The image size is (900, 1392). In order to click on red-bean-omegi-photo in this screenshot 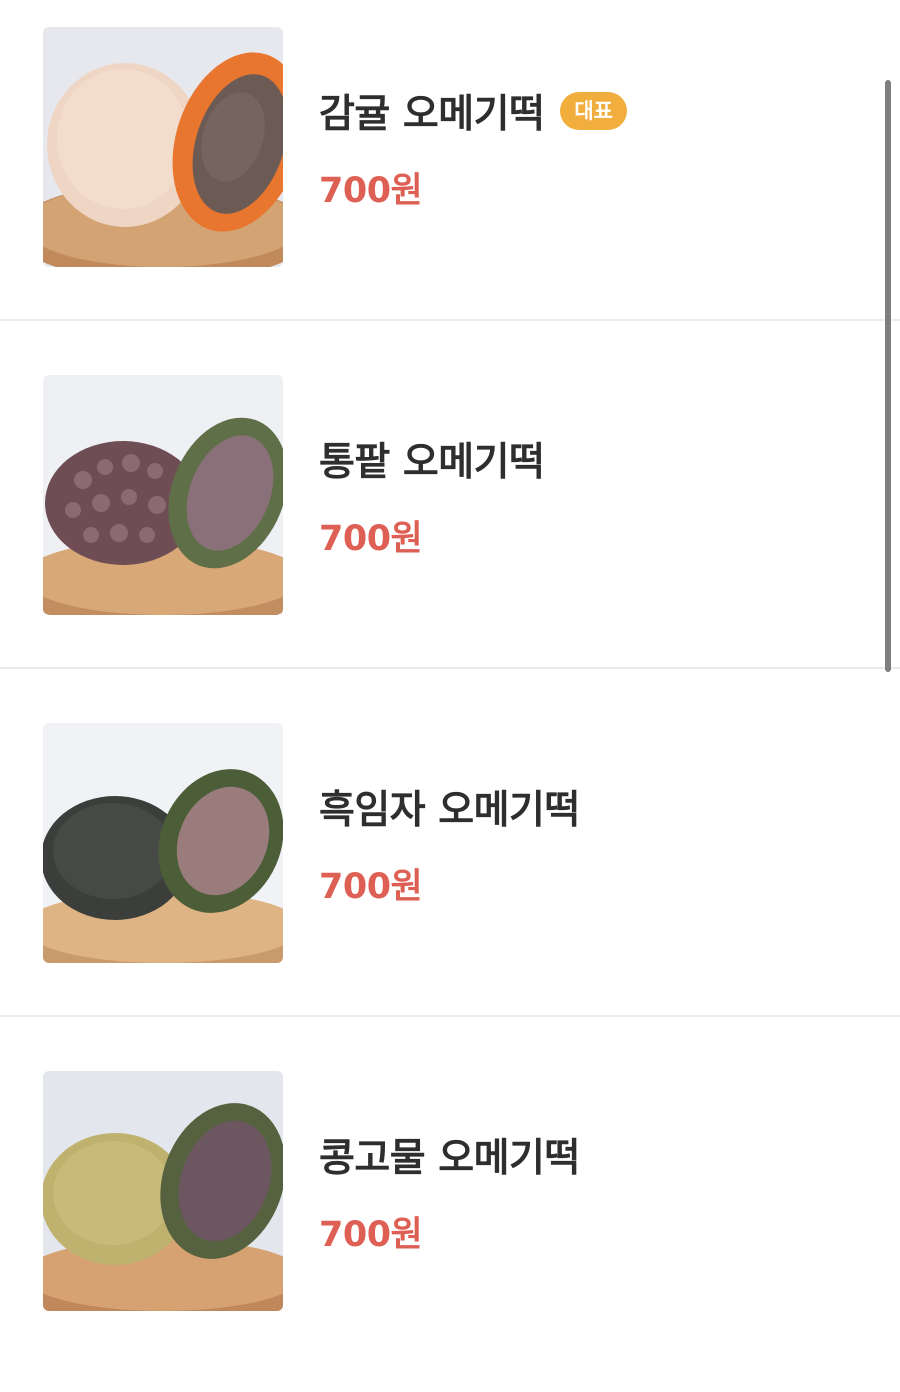, I will do `click(163, 495)`.